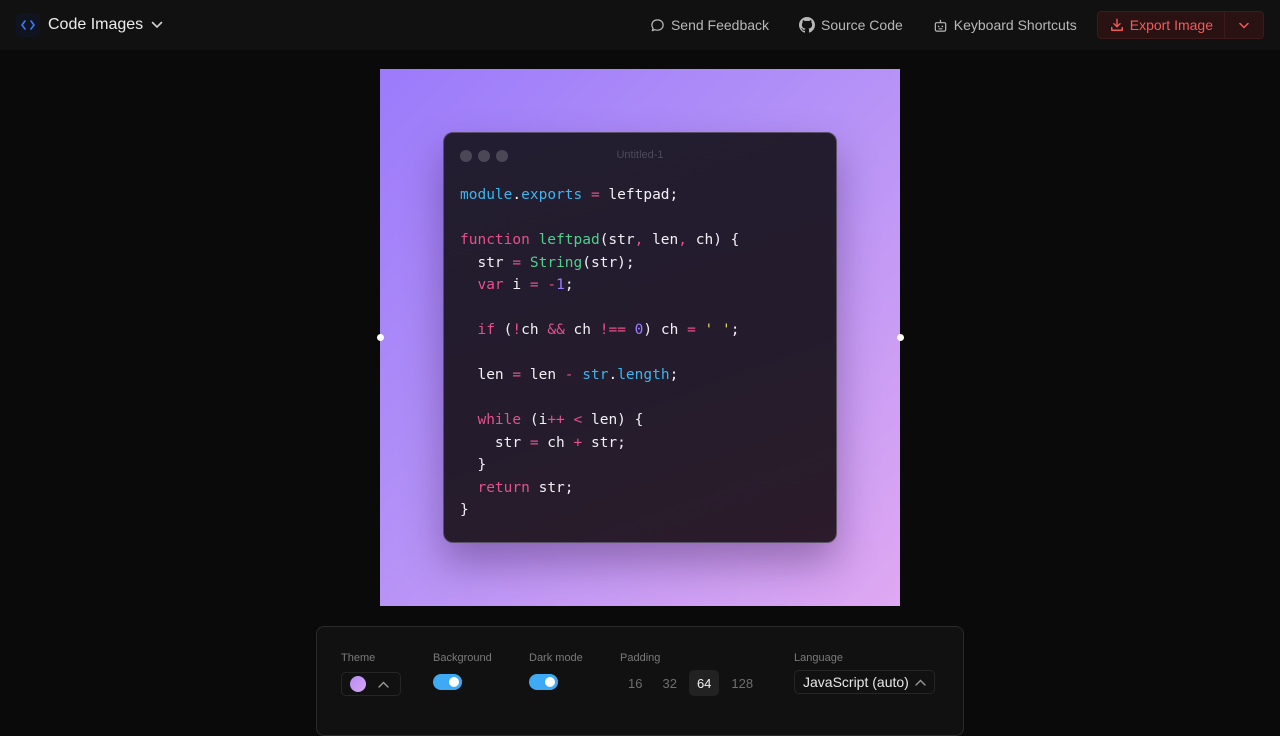 Image resolution: width=1280 pixels, height=736 pixels. Describe the element at coordinates (807, 25) in the screenshot. I see `github-icon` at that location.